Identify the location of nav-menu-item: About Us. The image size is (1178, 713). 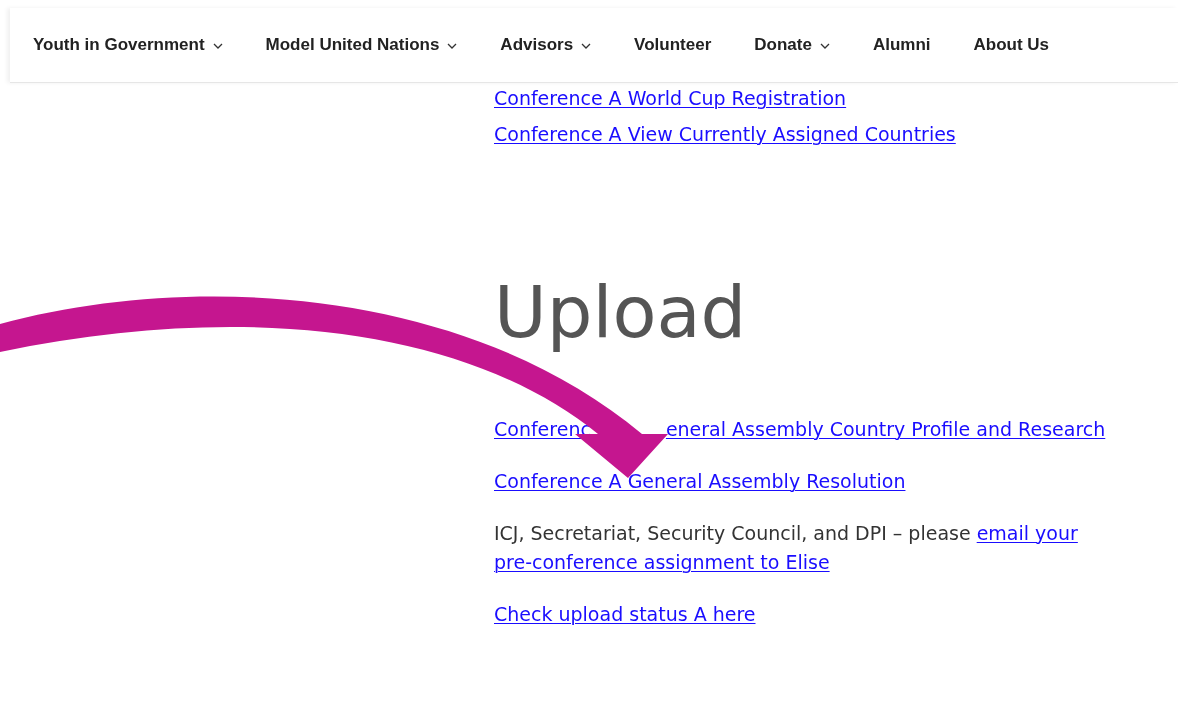
(1011, 45).